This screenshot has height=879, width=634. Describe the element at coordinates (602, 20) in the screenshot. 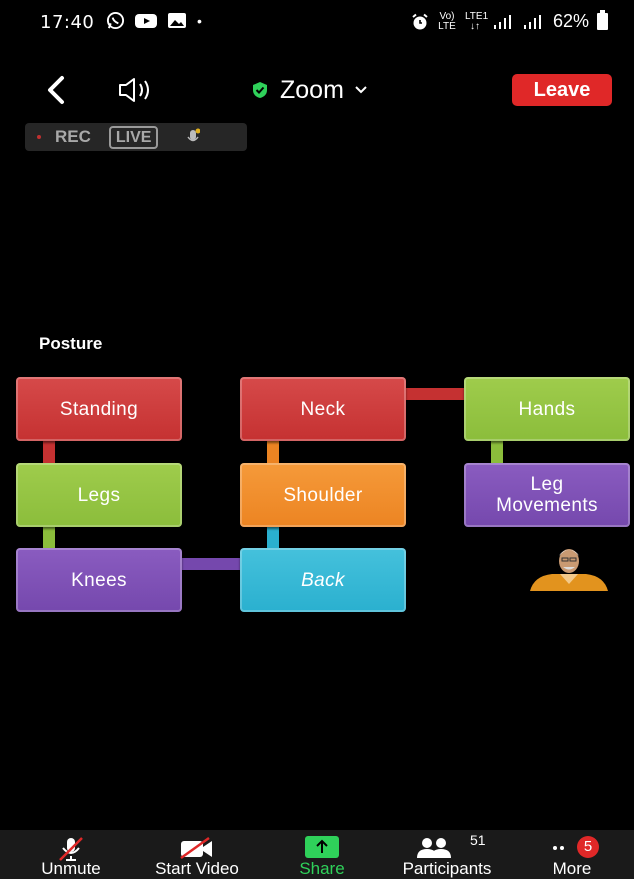

I see `battery-icon` at that location.